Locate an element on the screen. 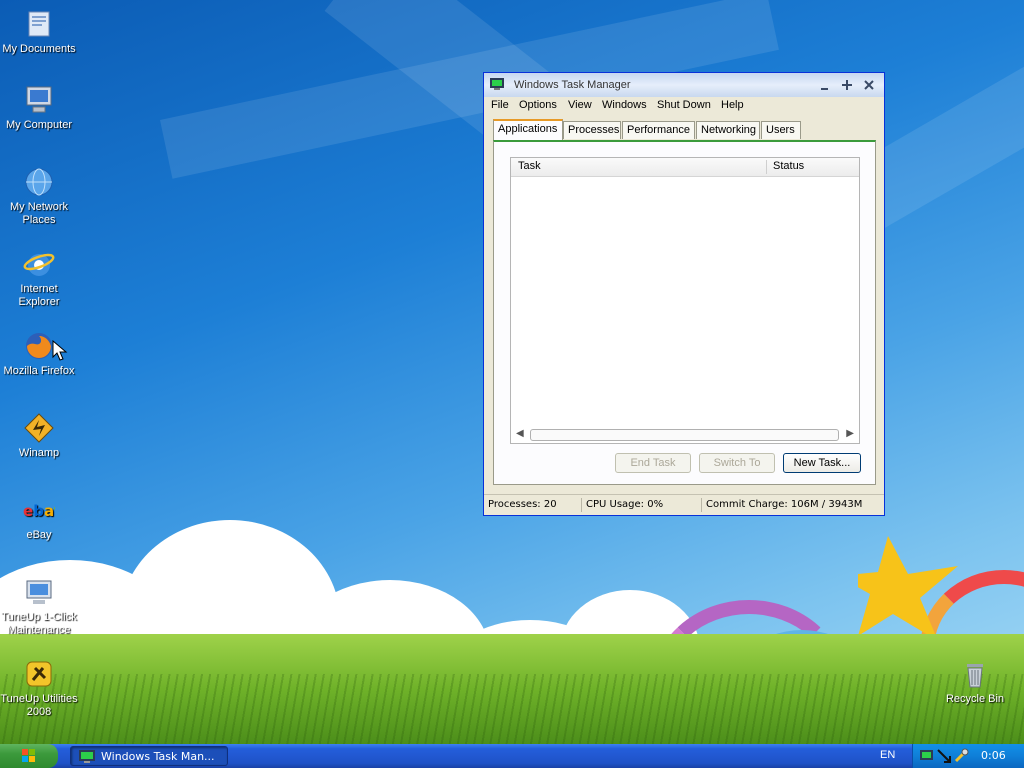 Image resolution: width=1024 pixels, height=768 pixels. desktop-icon-label: Winamp is located at coordinates (39, 453).